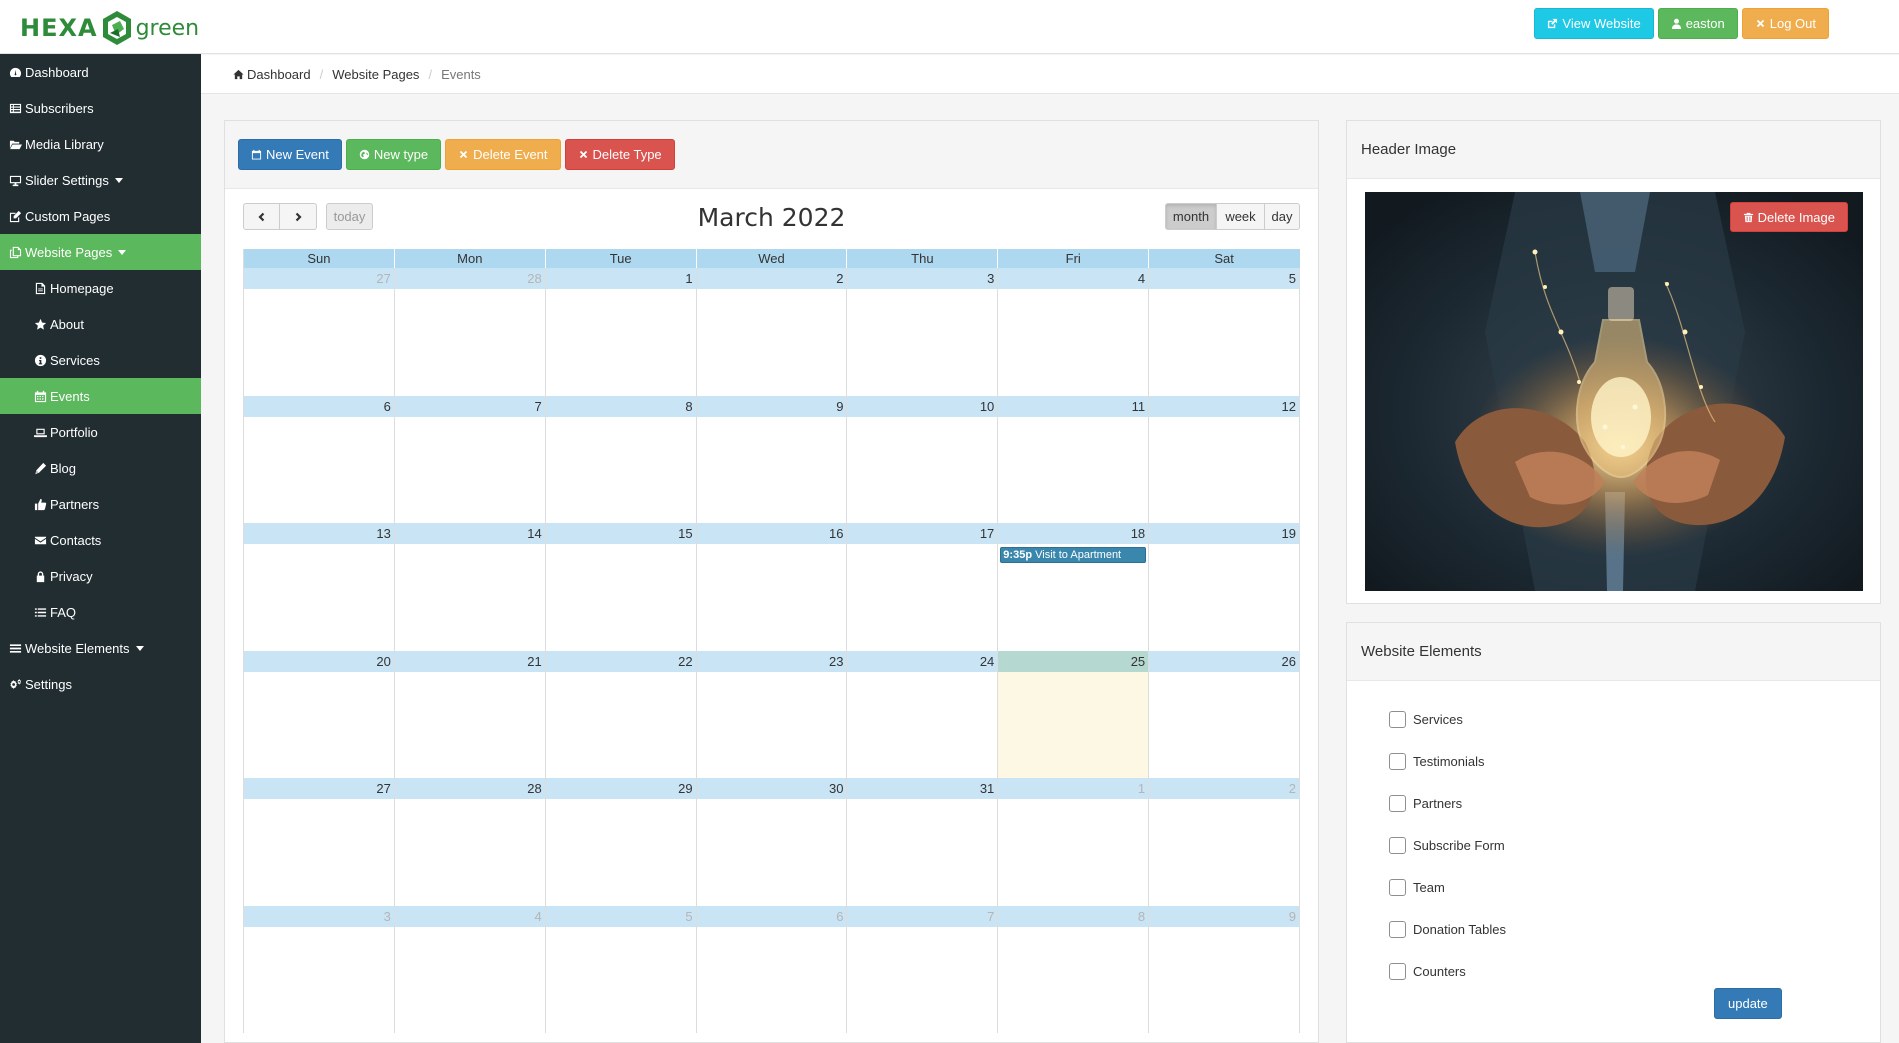 The width and height of the screenshot is (1899, 1043). Describe the element at coordinates (319, 587) in the screenshot. I see `calendar-day-cell: 13` at that location.